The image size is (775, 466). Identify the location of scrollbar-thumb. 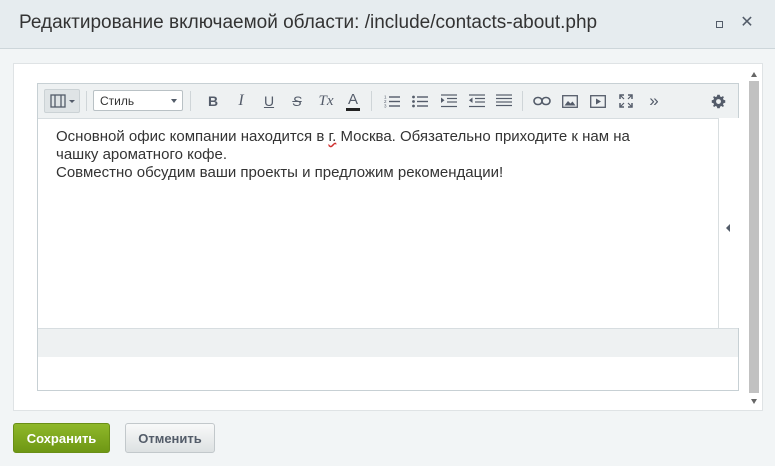
(754, 237).